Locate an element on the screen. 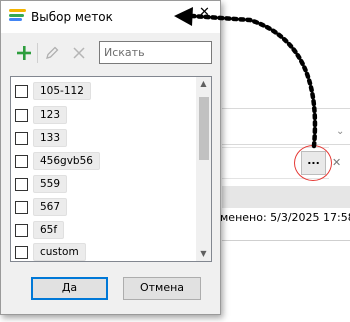 The width and height of the screenshot is (350, 322). highlight-circle is located at coordinates (313, 163).